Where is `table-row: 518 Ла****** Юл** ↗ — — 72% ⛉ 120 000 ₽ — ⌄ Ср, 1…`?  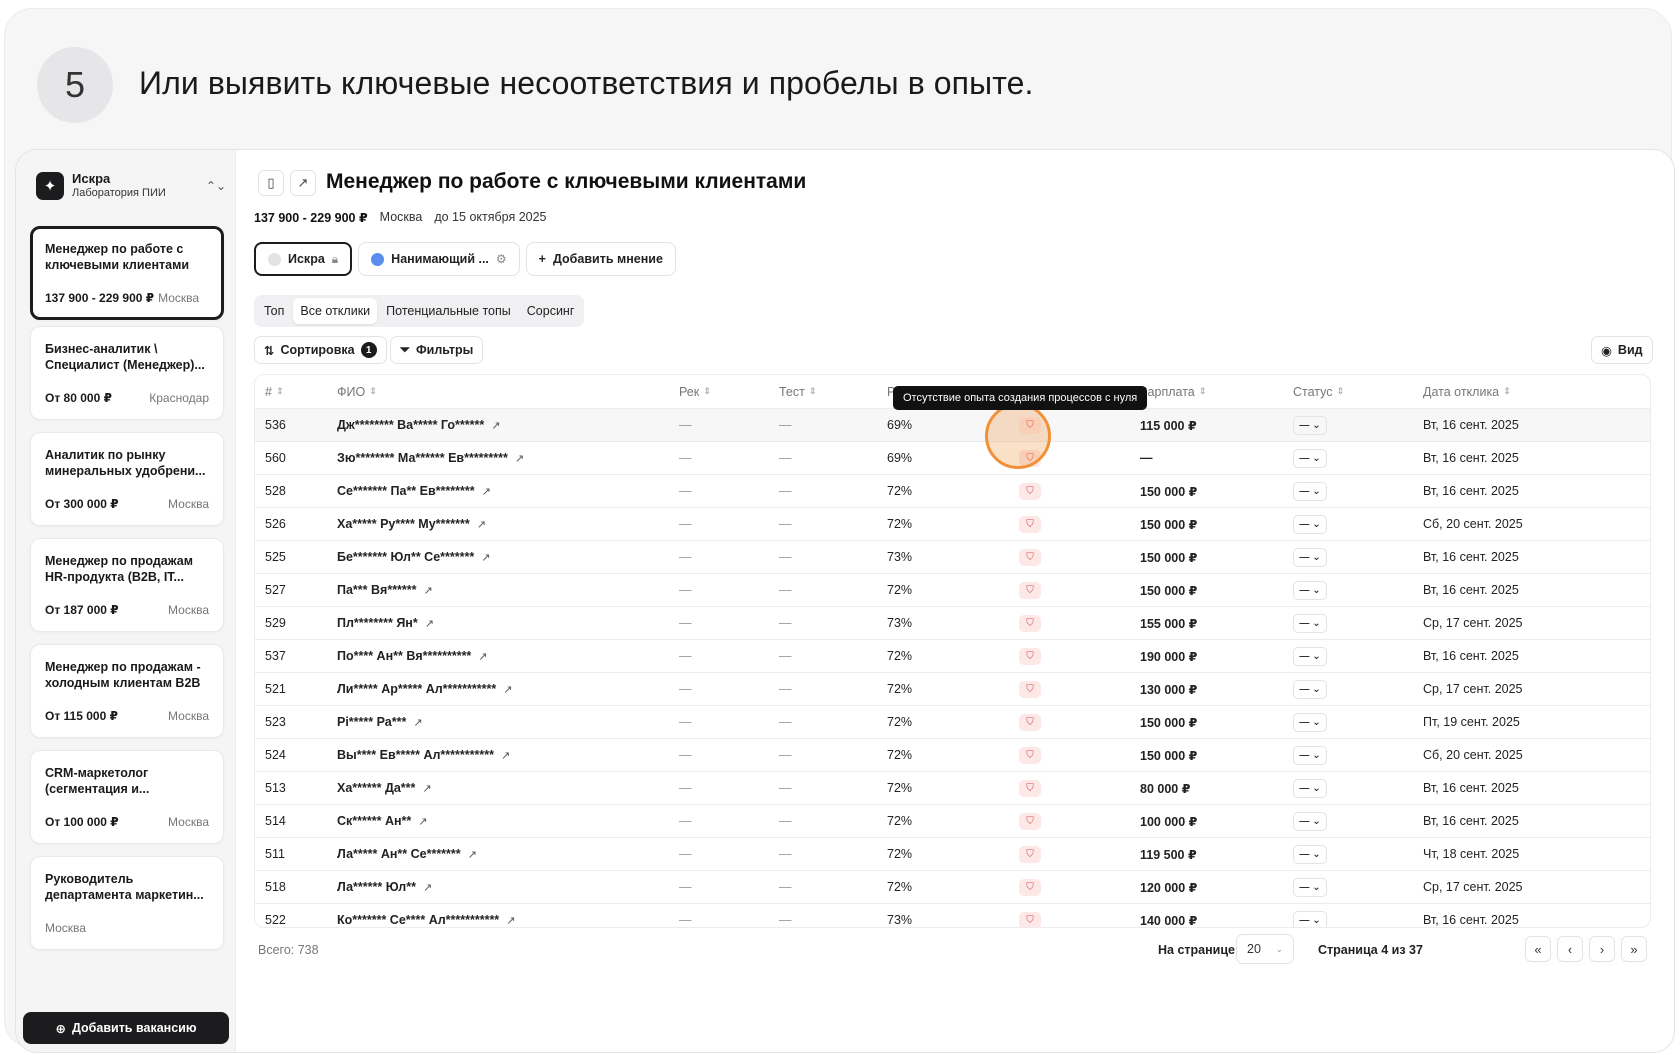 table-row: 518 Ла****** Юл** ↗ — — 72% ⛉ 120 000 ₽ — ⌄ Ср, 1… is located at coordinates (952, 887).